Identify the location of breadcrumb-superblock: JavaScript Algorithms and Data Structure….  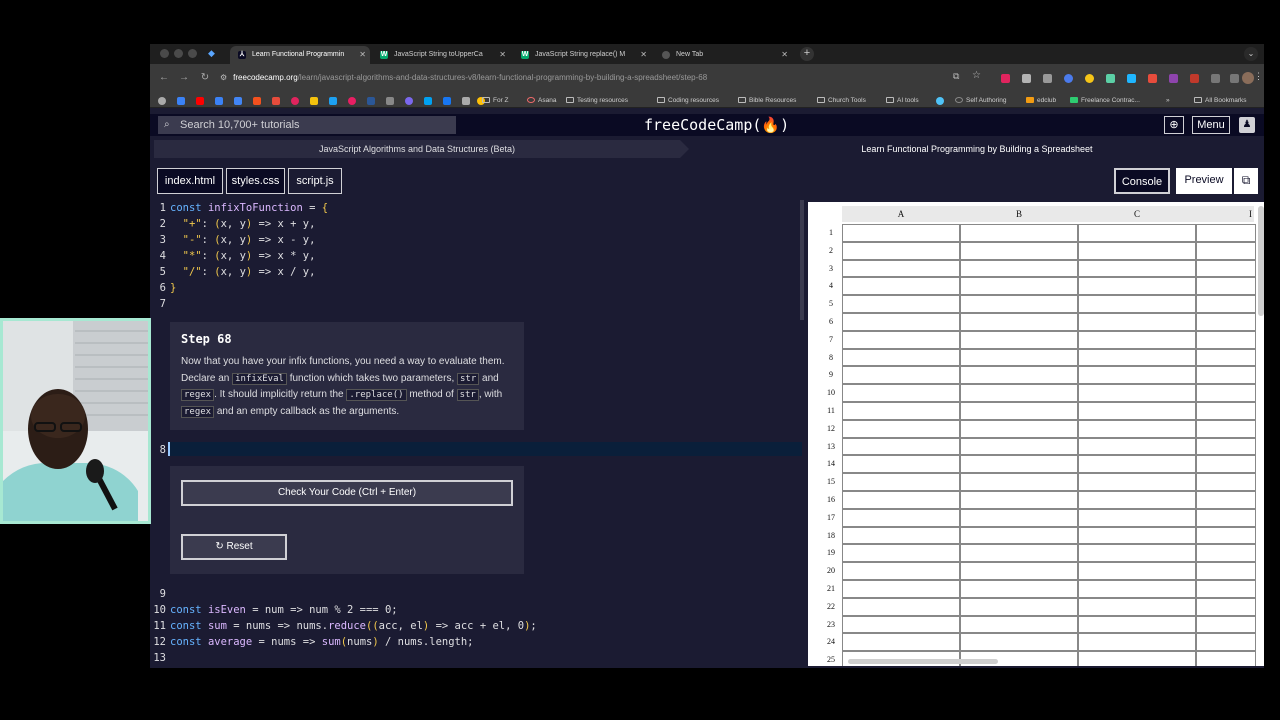
(417, 149).